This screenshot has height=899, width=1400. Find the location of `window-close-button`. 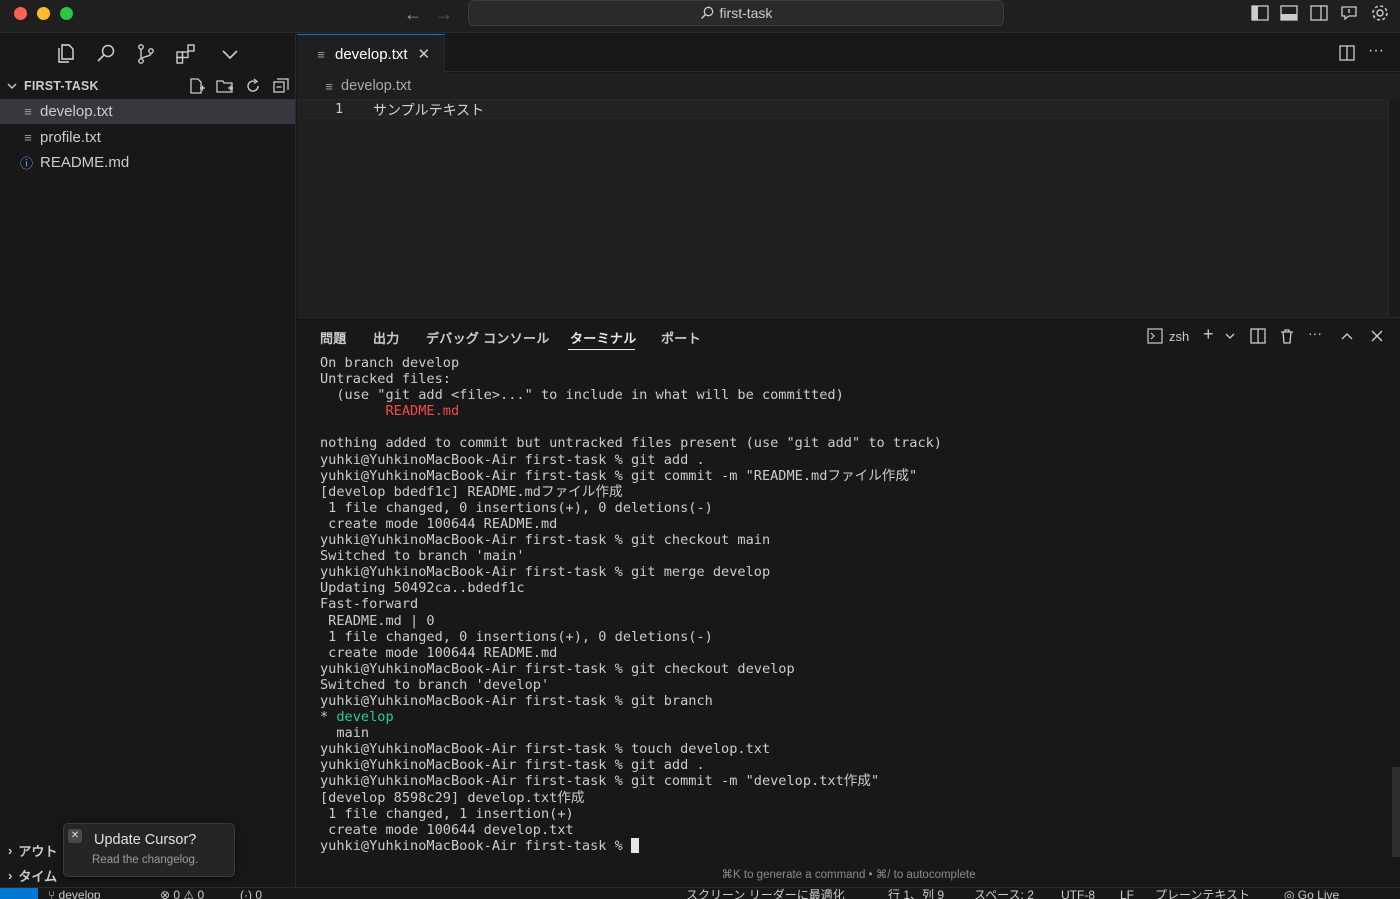

window-close-button is located at coordinates (20, 13).